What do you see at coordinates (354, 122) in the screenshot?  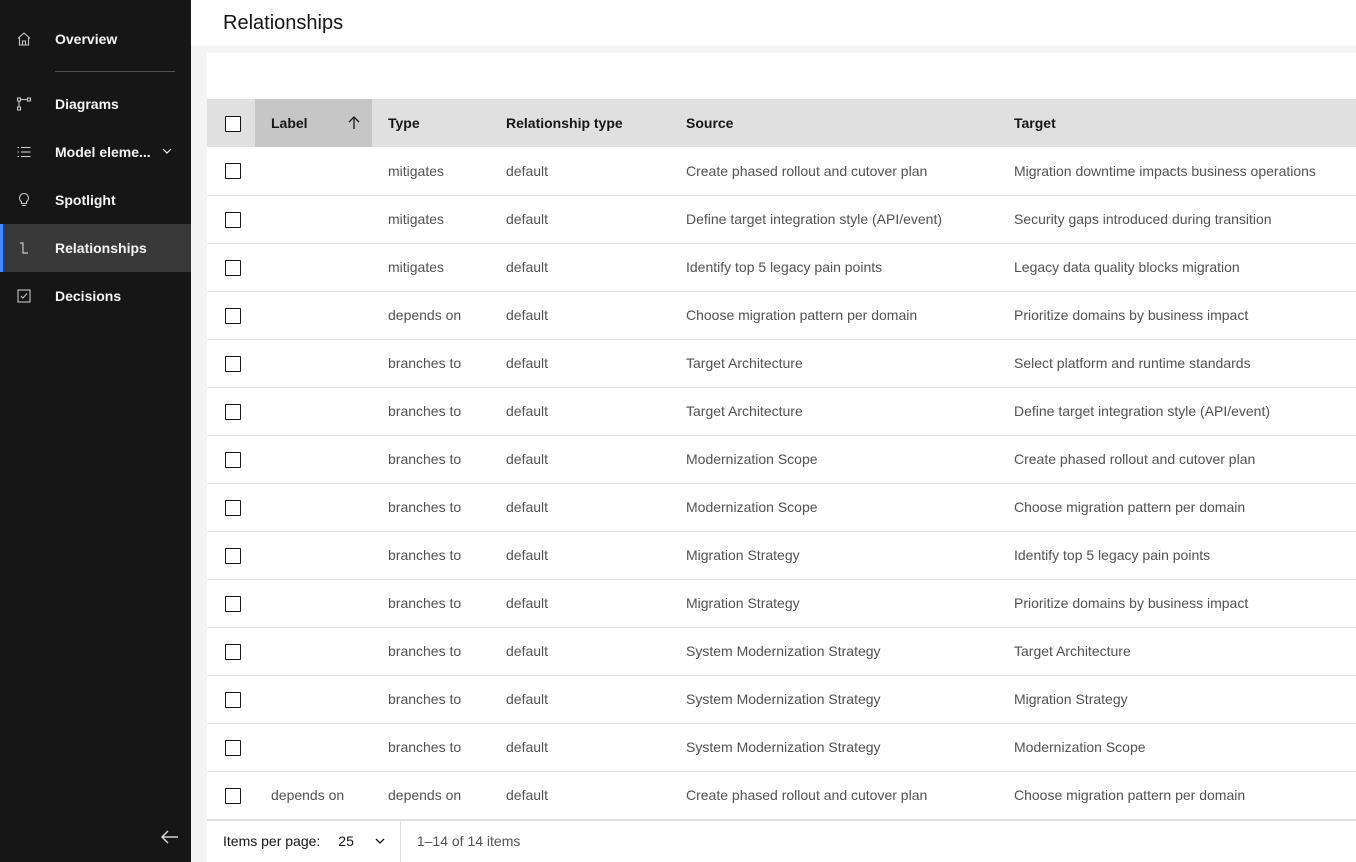 I see `sort-ascending-icon` at bounding box center [354, 122].